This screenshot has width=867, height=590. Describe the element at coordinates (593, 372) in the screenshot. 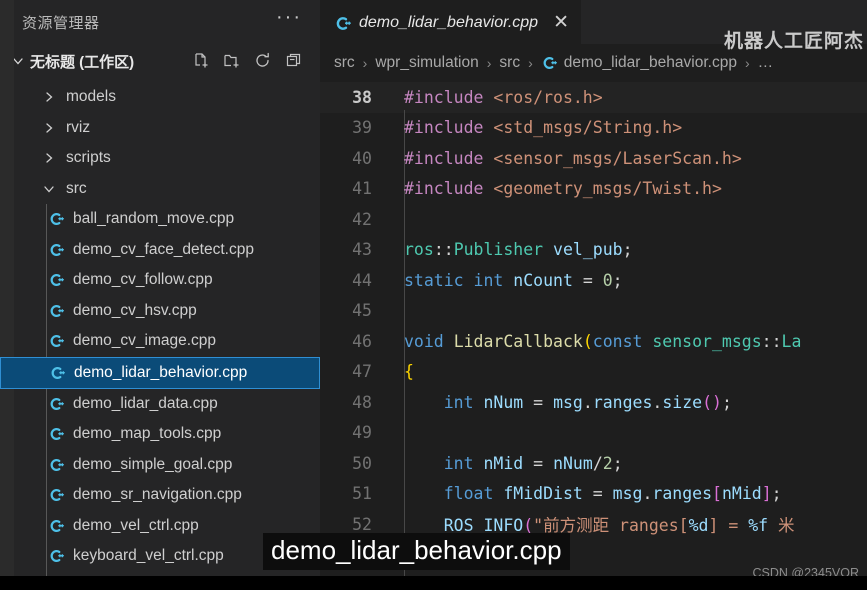

I see `code-line-47: 47 {` at that location.